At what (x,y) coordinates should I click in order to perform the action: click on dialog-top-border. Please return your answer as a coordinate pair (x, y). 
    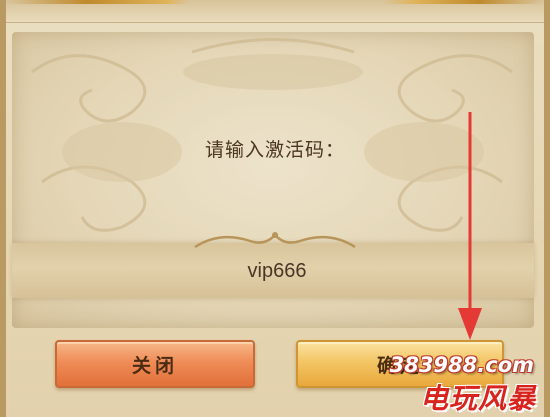
    Looking at the image, I should click on (275, 11).